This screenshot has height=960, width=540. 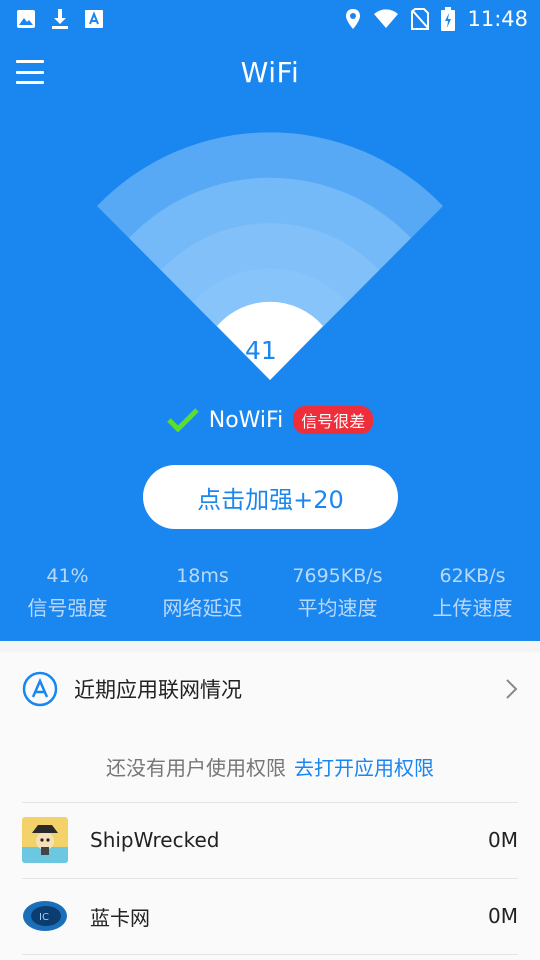 I want to click on app-name: 蓝卡网, so click(x=120, y=917).